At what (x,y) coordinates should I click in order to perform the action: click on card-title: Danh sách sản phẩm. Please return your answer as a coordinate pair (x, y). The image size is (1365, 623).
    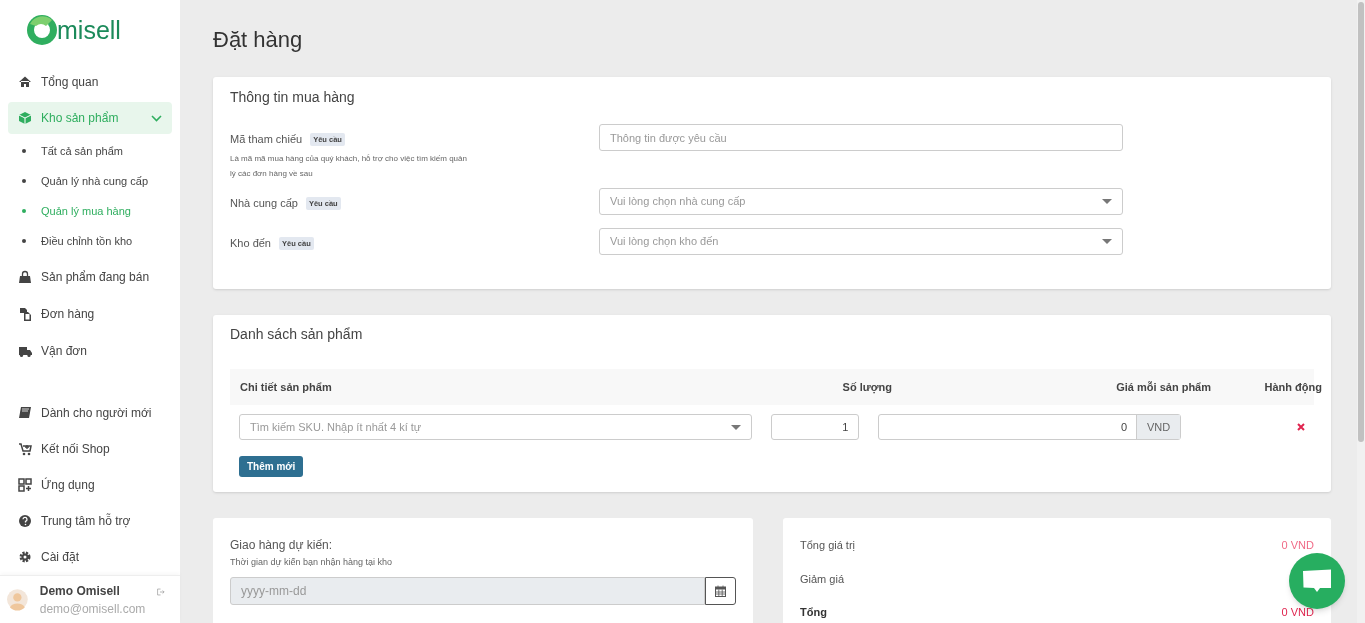
    Looking at the image, I should click on (297, 334).